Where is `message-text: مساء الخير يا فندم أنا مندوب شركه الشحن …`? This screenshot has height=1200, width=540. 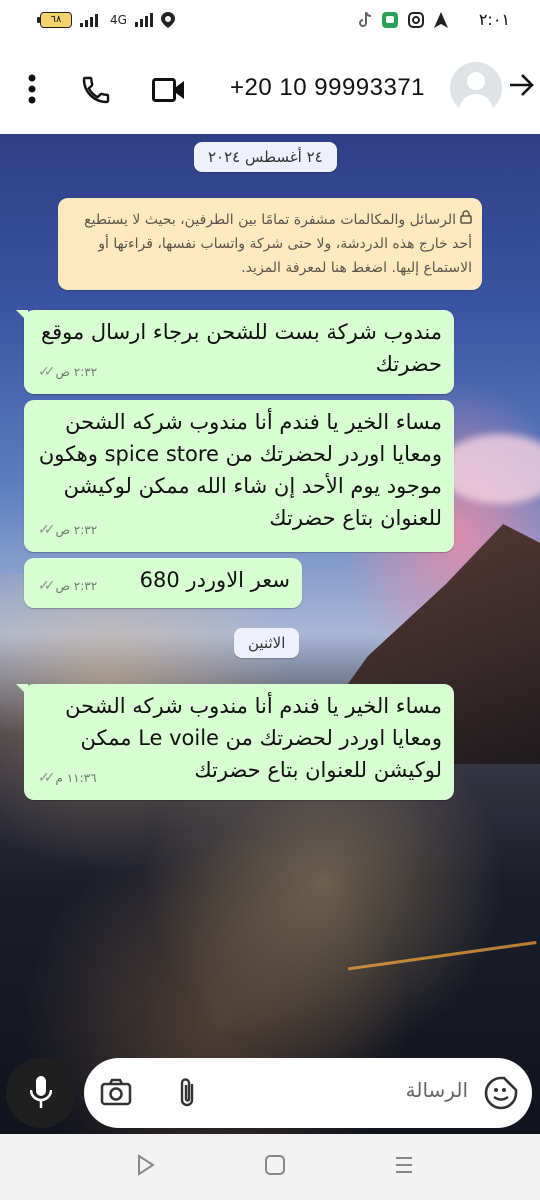 message-text: مساء الخير يا فندم أنا مندوب شركه الشحن … is located at coordinates (253, 738).